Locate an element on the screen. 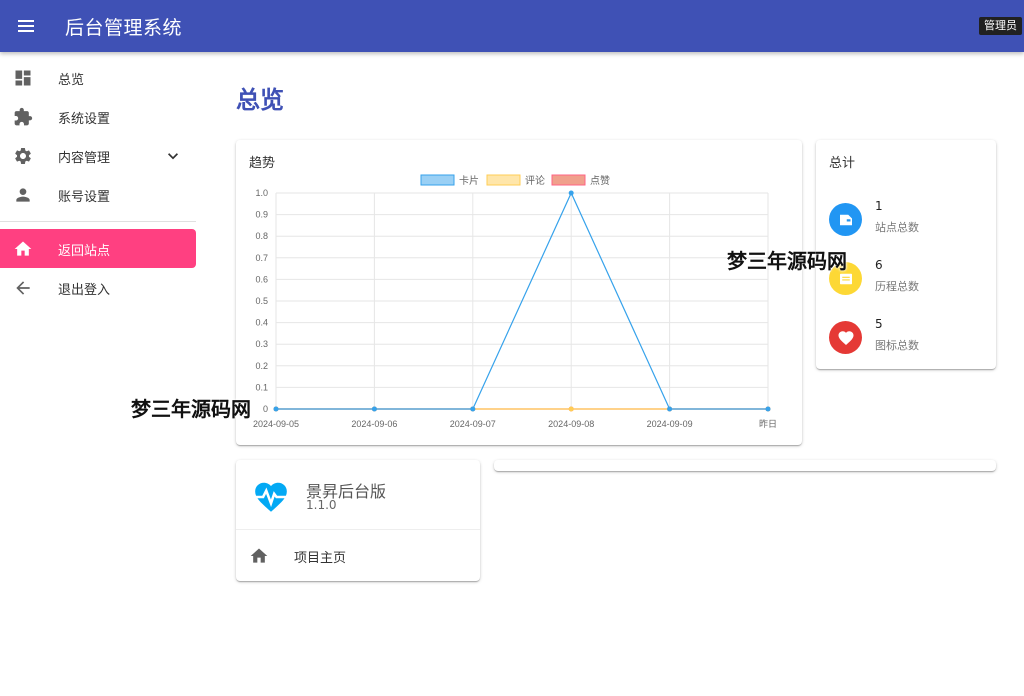 The height and width of the screenshot is (696, 1024). stat-row-sites: 1 站点总数 is located at coordinates (909, 221).